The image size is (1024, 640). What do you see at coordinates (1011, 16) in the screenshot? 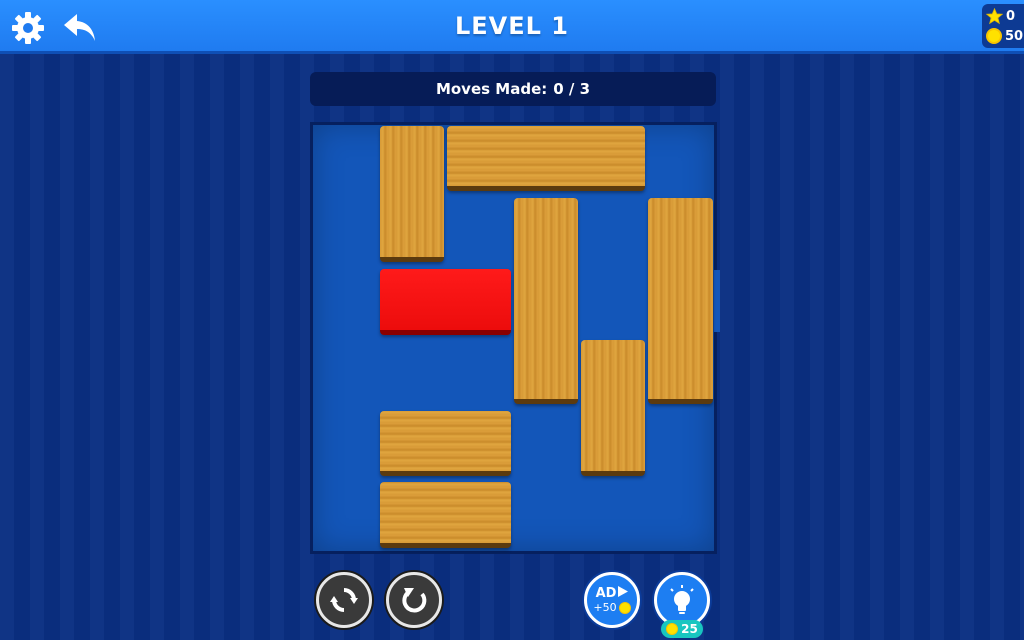
I see `stars-value: 0` at bounding box center [1011, 16].